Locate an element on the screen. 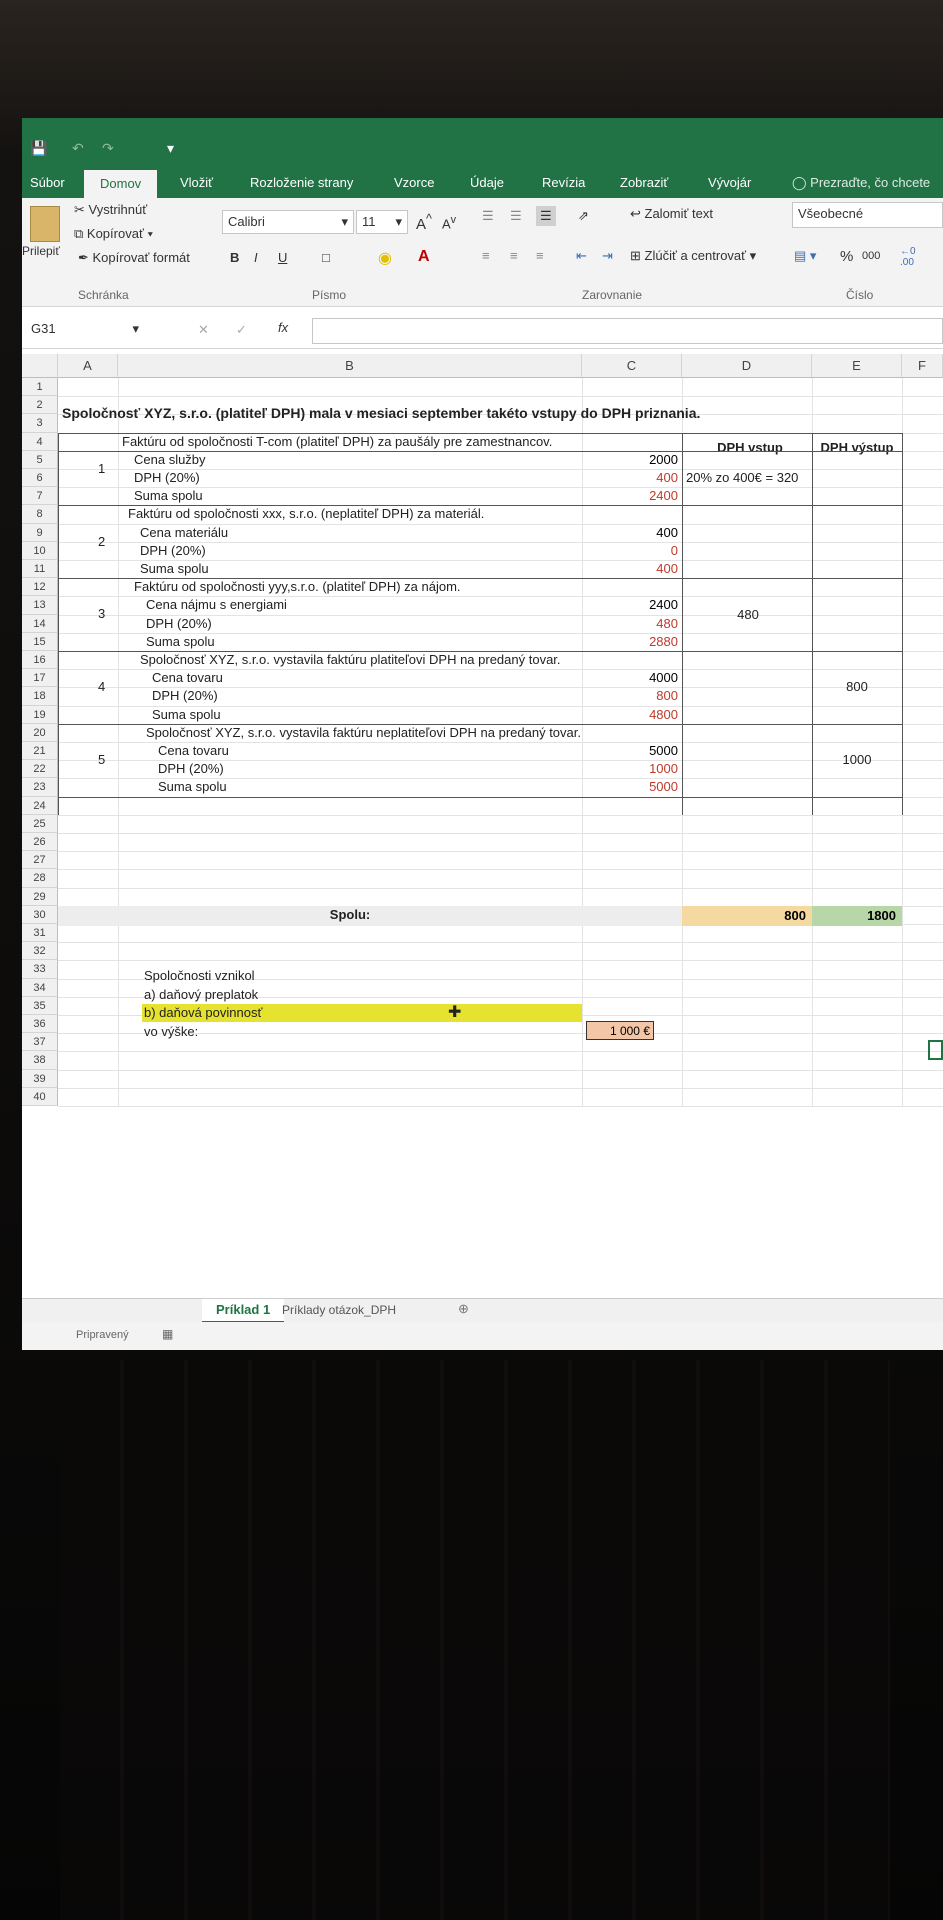 This screenshot has height=1920, width=943. copy-button: ⧉ Kopírovať ▾ is located at coordinates (113, 234).